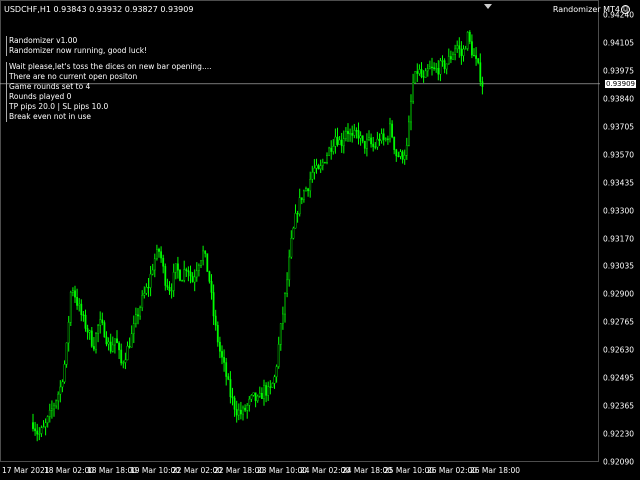 This screenshot has height=480, width=640. Describe the element at coordinates (618, 434) in the screenshot. I see `price-label: 0.92230` at that location.